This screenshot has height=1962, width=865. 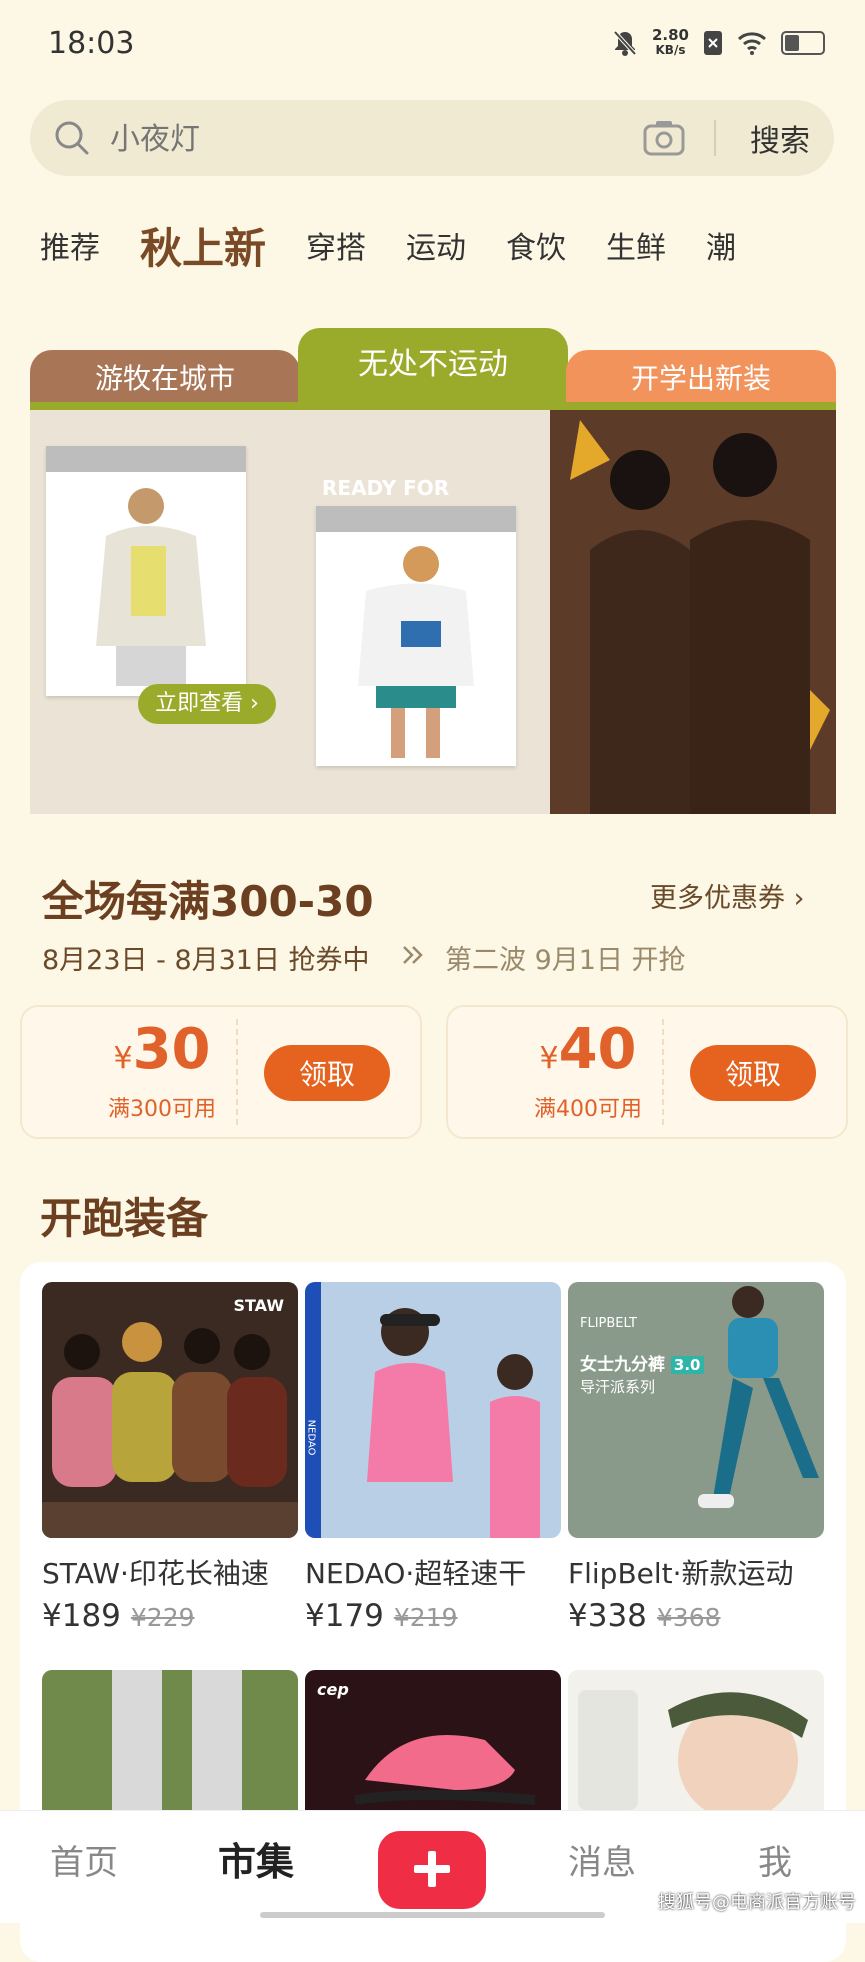 What do you see at coordinates (256, 1858) in the screenshot?
I see `nav-market: 市集` at bounding box center [256, 1858].